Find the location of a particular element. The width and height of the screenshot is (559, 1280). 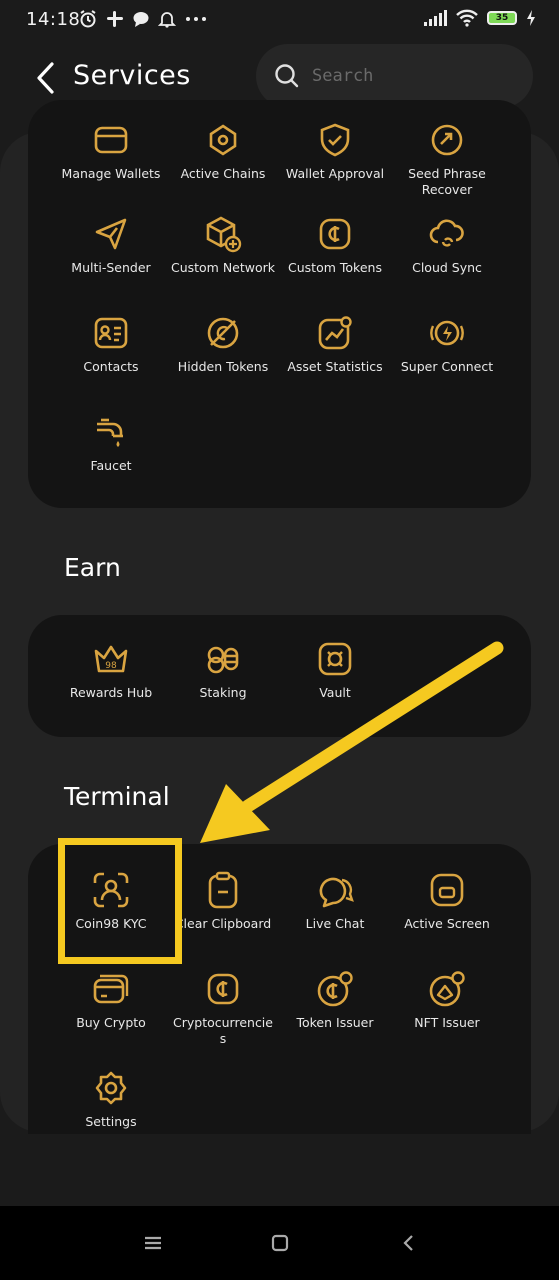

service-label: Seed Phrase Recover is located at coordinates (447, 181).